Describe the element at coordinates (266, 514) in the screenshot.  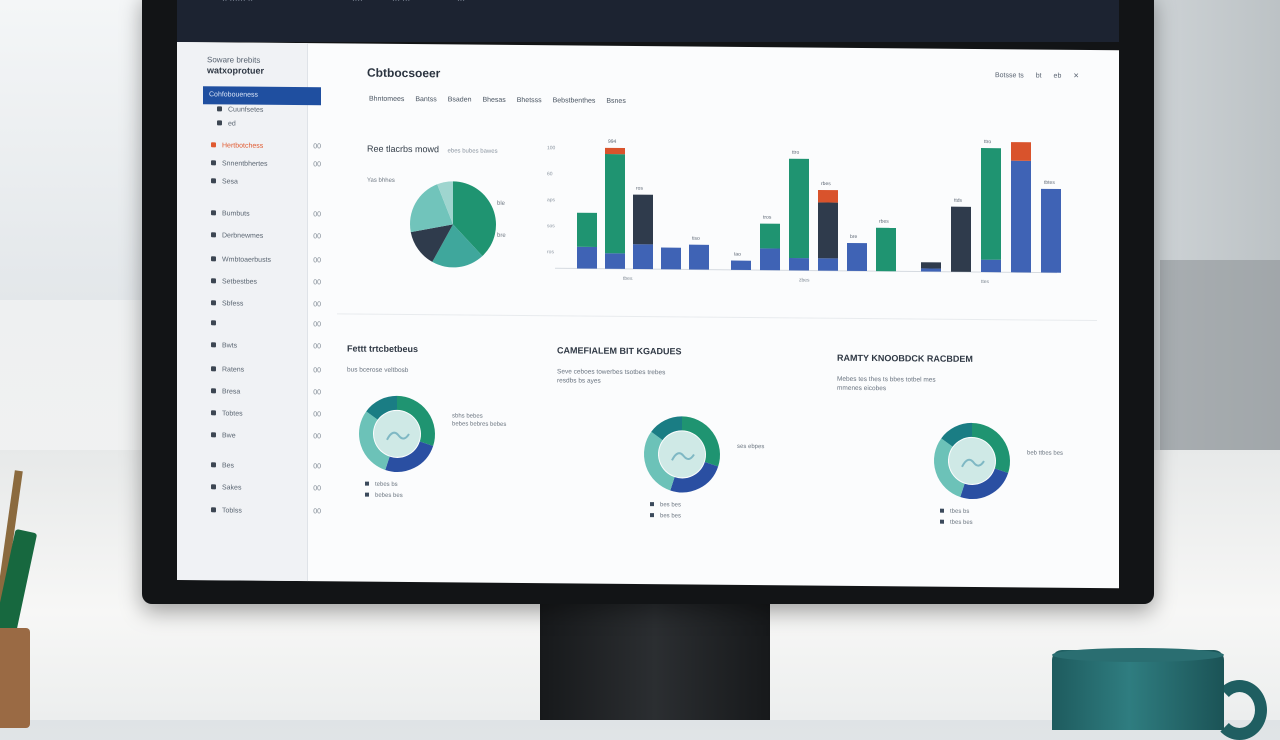
I see `sidebar-item: Toblss 00` at that location.